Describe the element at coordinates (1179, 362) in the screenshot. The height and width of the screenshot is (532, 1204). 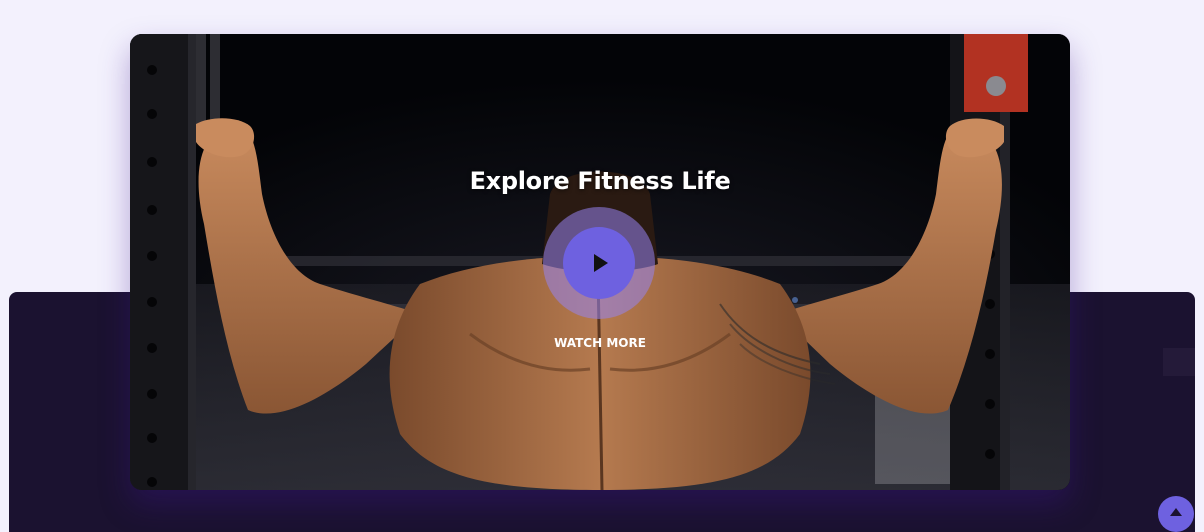
I see `decorative-block` at that location.